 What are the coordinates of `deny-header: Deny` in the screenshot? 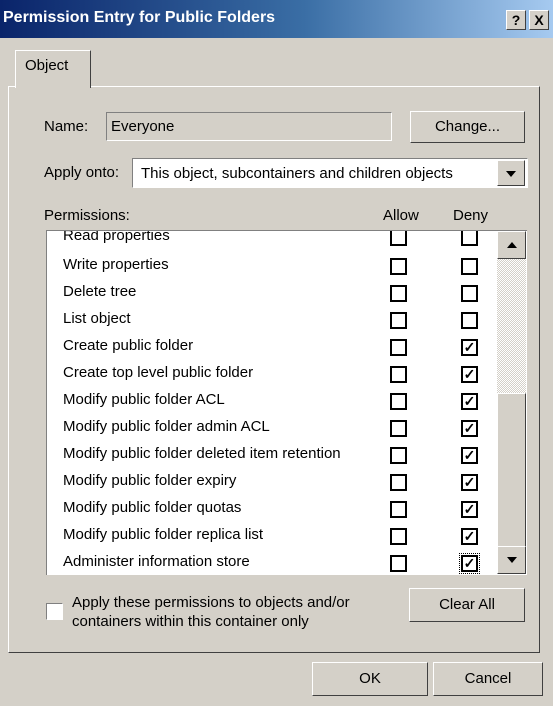 It's located at (471, 215).